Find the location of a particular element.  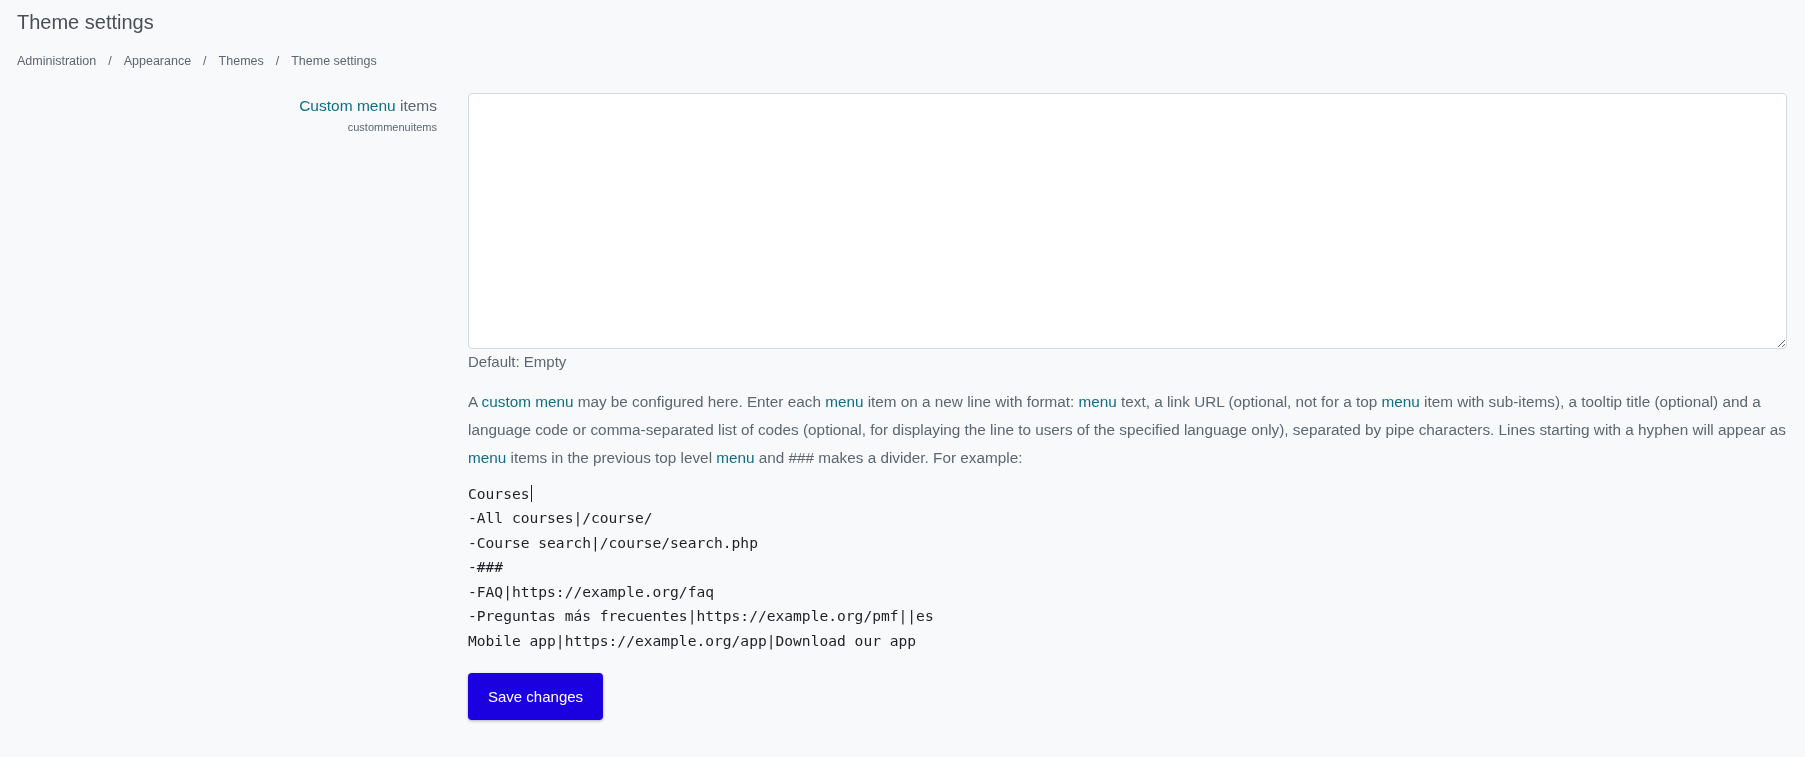

example-line: -FAQ|https://example.org/faq is located at coordinates (591, 591).